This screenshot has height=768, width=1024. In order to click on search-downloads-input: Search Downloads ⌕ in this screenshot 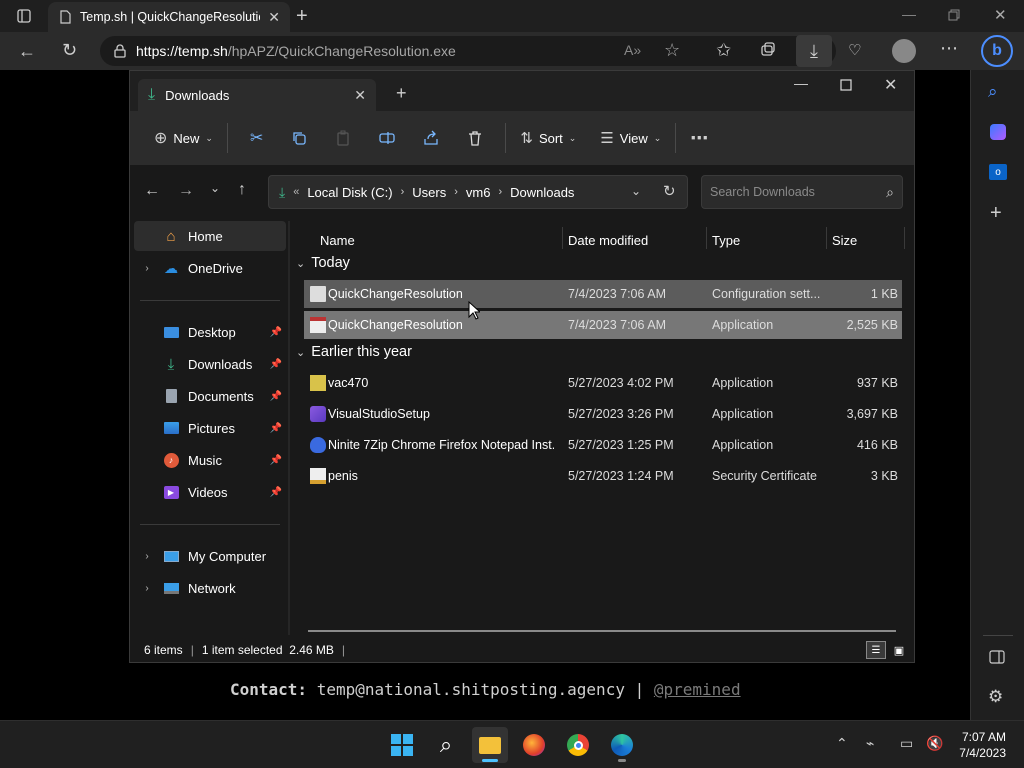, I will do `click(802, 192)`.